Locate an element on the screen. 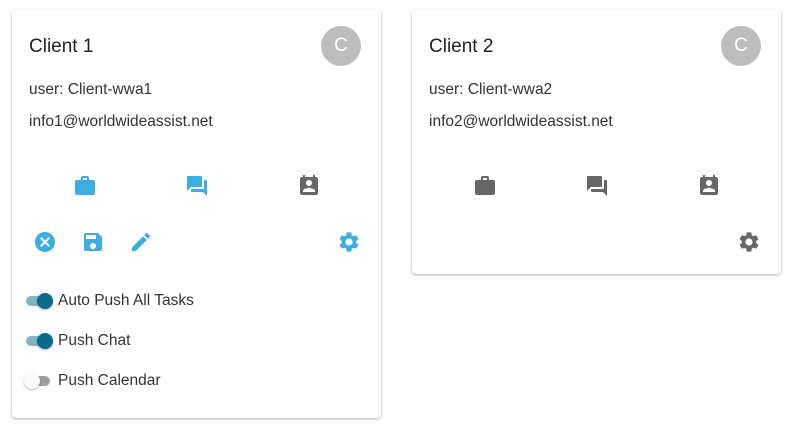  cancel-icon is located at coordinates (45, 242).